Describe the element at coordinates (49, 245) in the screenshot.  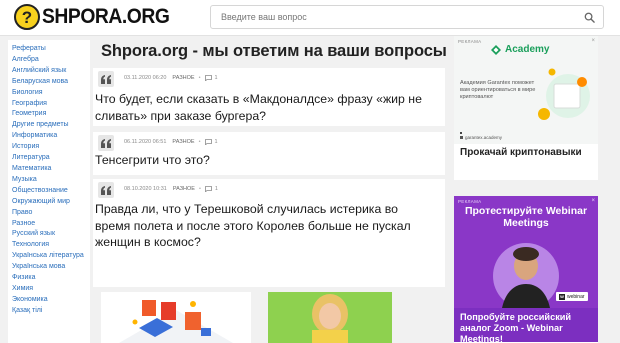
I see `sidebar-item-technology: Технология` at that location.